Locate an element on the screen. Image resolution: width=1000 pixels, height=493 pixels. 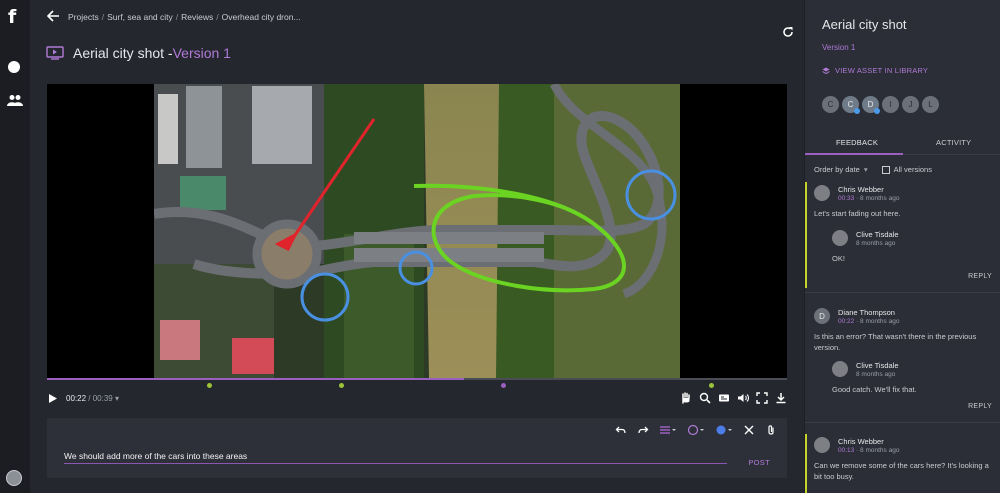
drawing-toolbar is located at coordinates (696, 430).